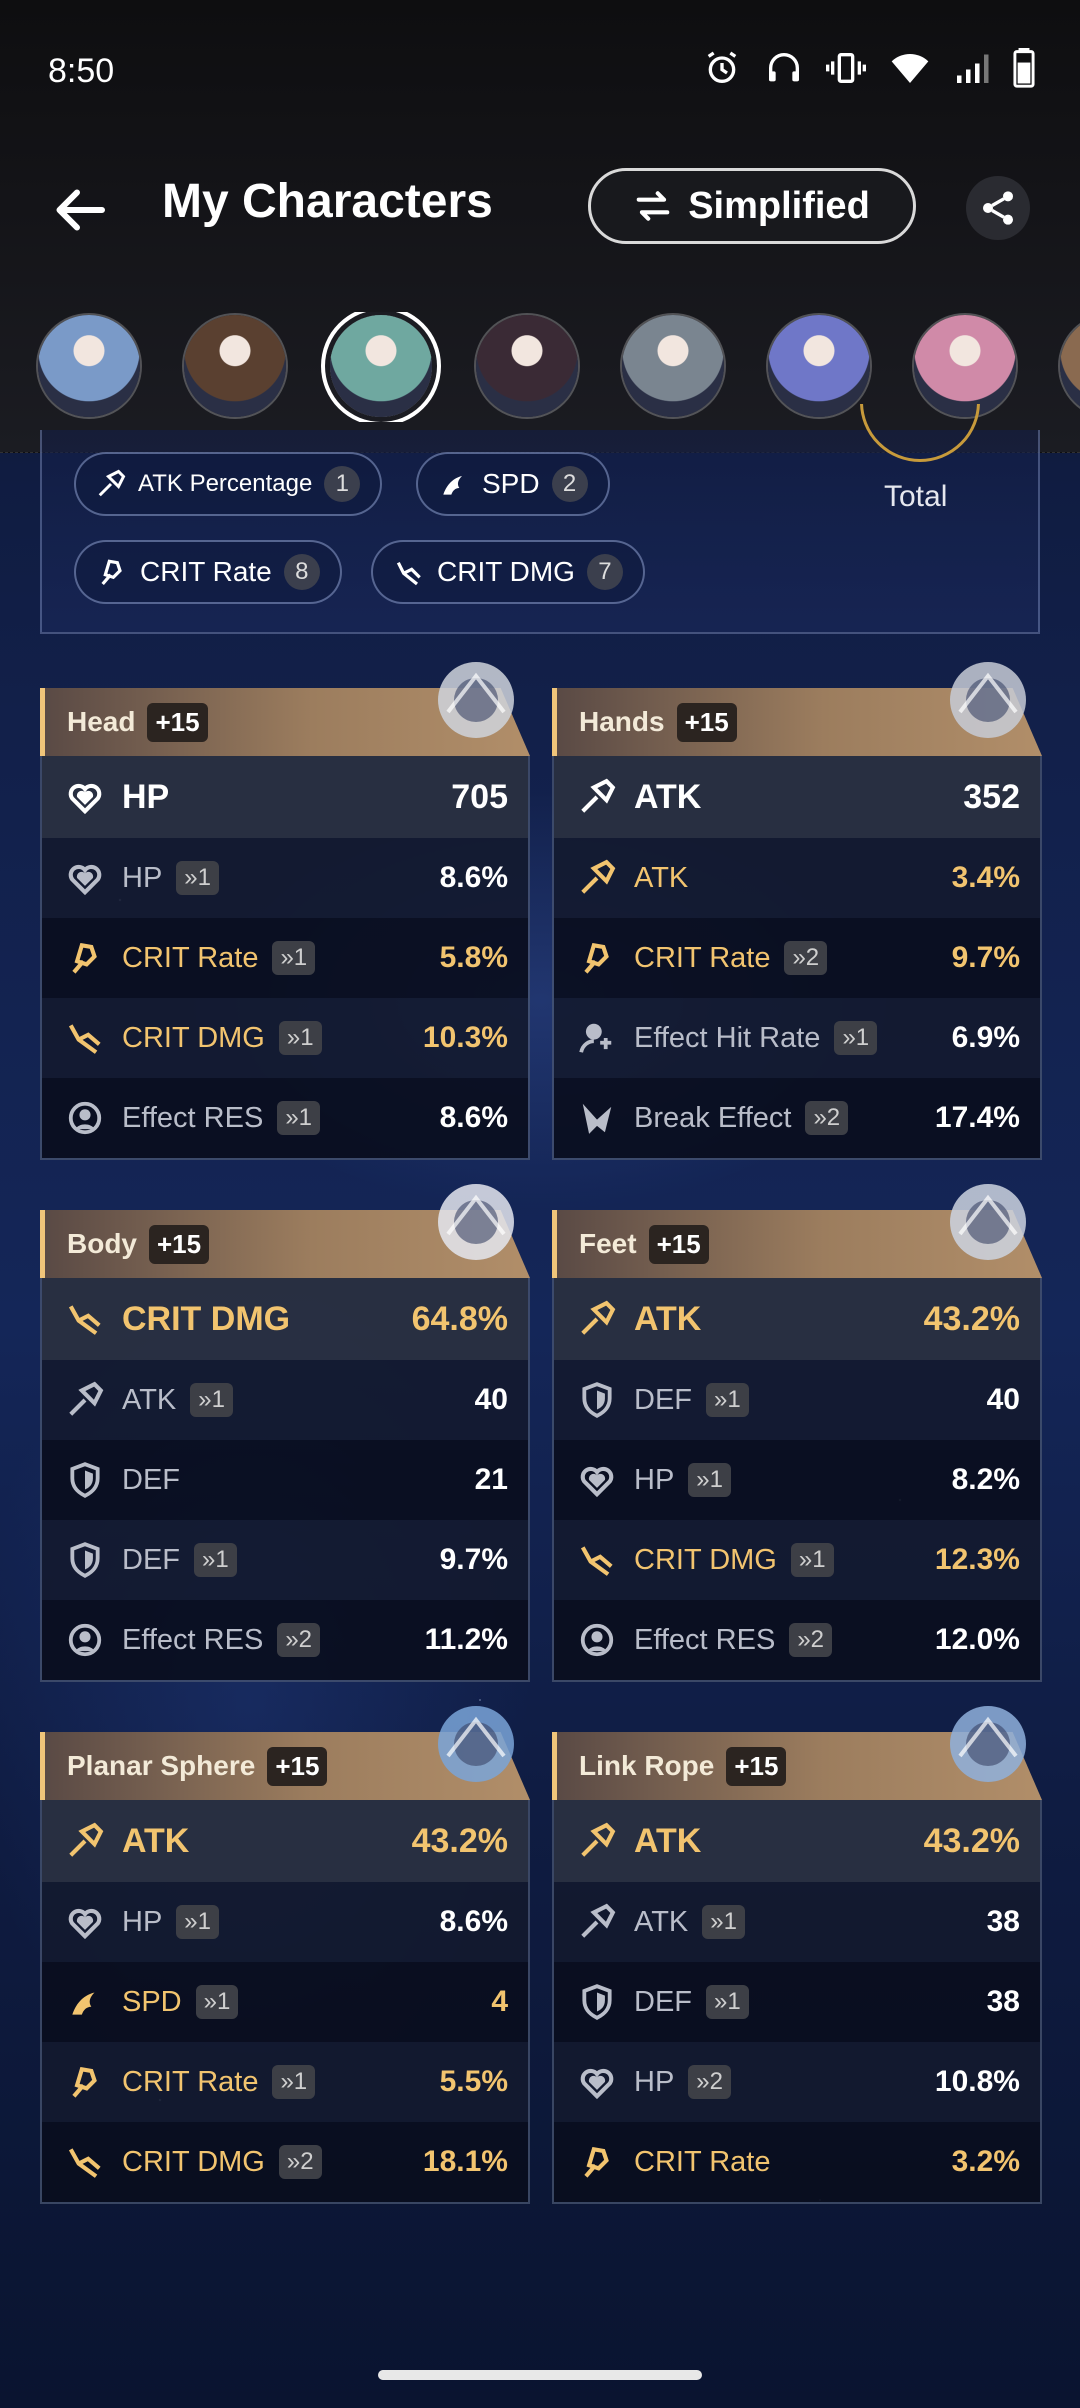 Image resolution: width=1080 pixels, height=2408 pixels. Describe the element at coordinates (85, 1640) in the screenshot. I see `effect-res-icon` at that location.